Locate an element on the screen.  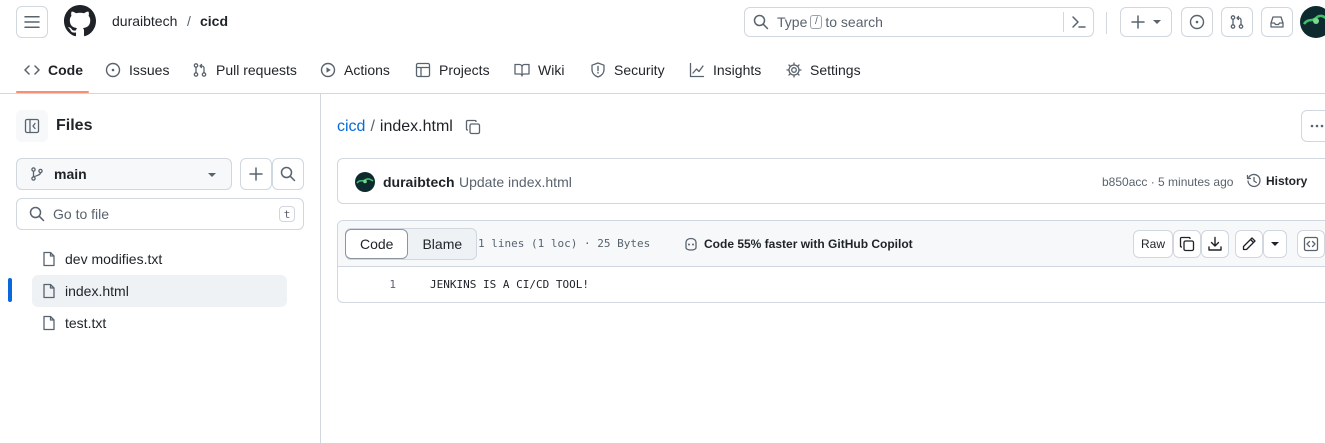
play-icon is located at coordinates (328, 70).